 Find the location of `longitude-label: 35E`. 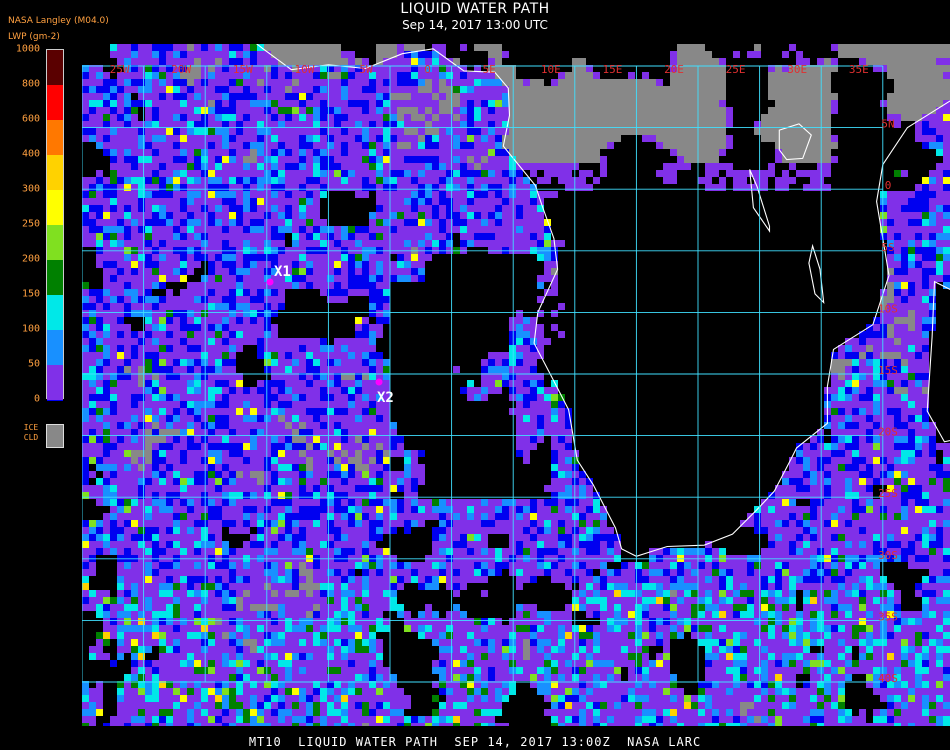

longitude-label: 35E is located at coordinates (859, 69).